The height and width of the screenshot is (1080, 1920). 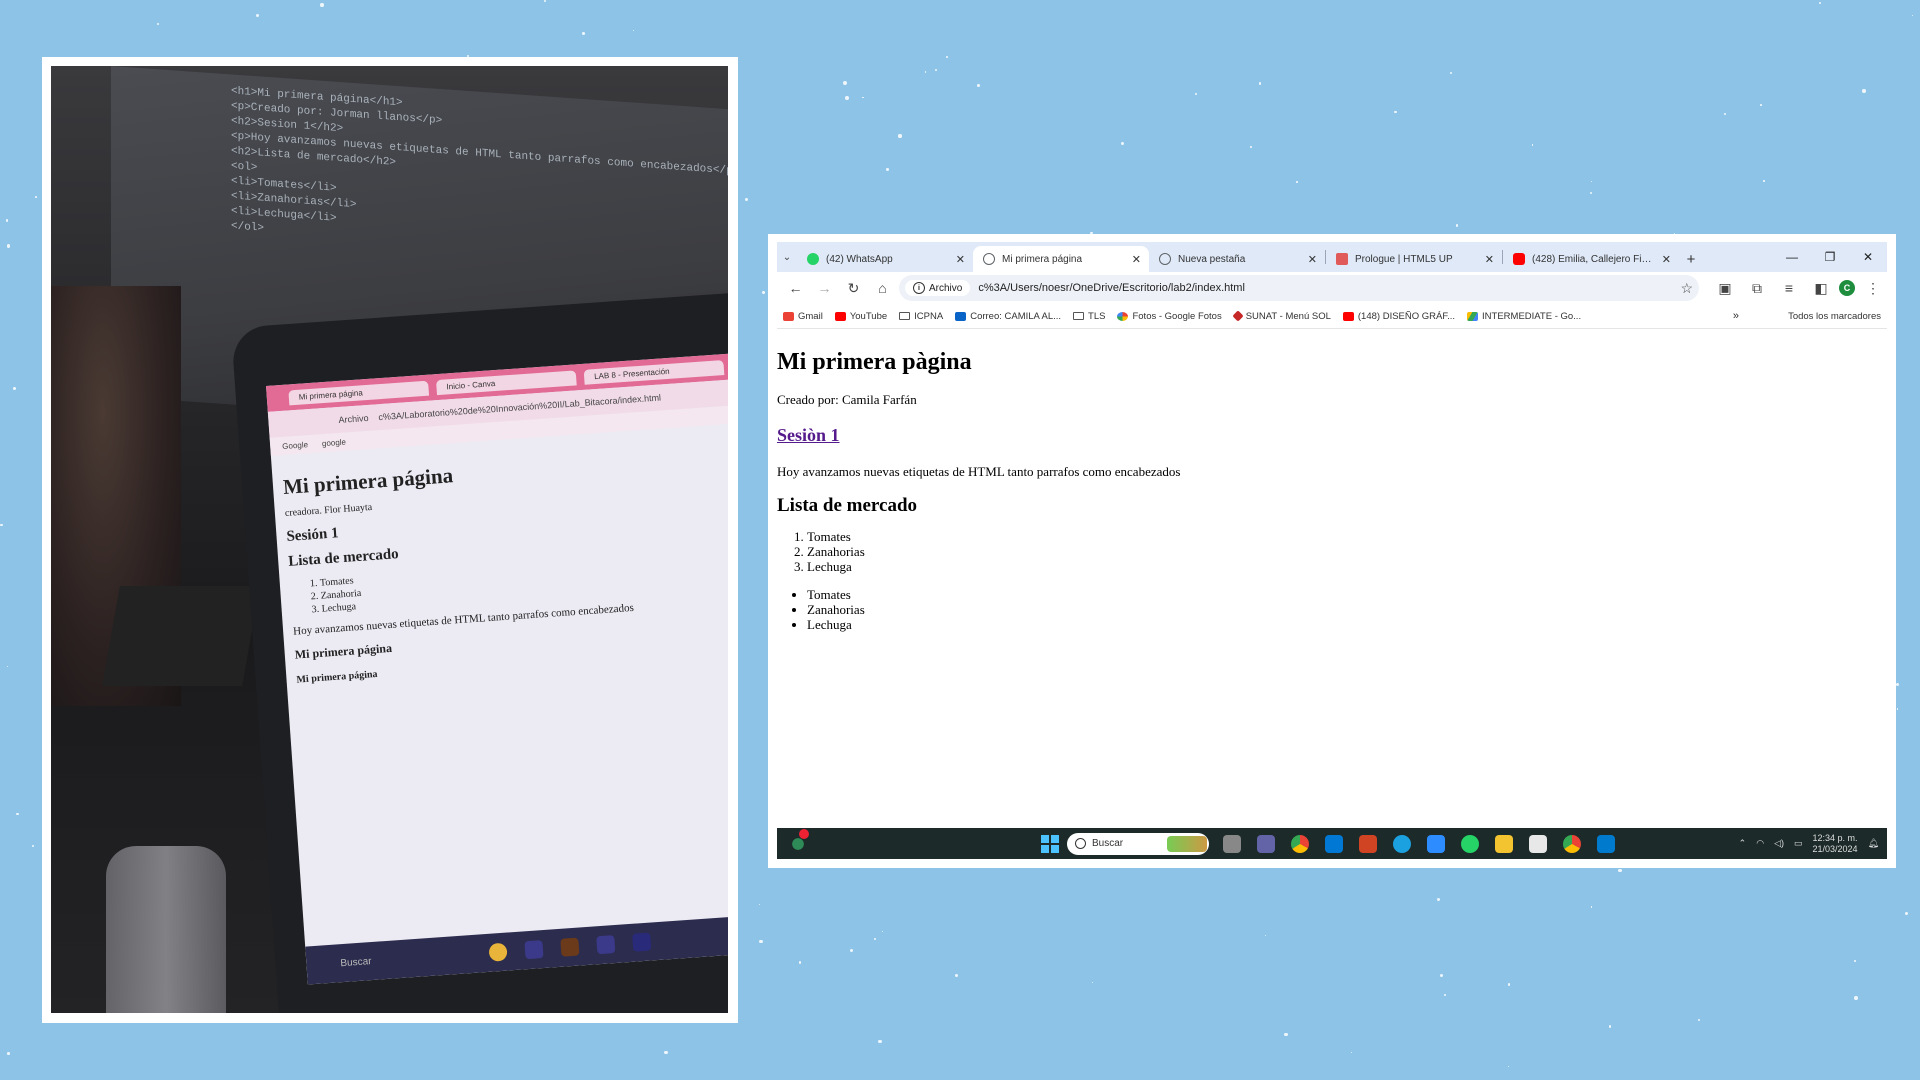 What do you see at coordinates (1873, 288) in the screenshot?
I see `more-menu-icon: ⋮` at bounding box center [1873, 288].